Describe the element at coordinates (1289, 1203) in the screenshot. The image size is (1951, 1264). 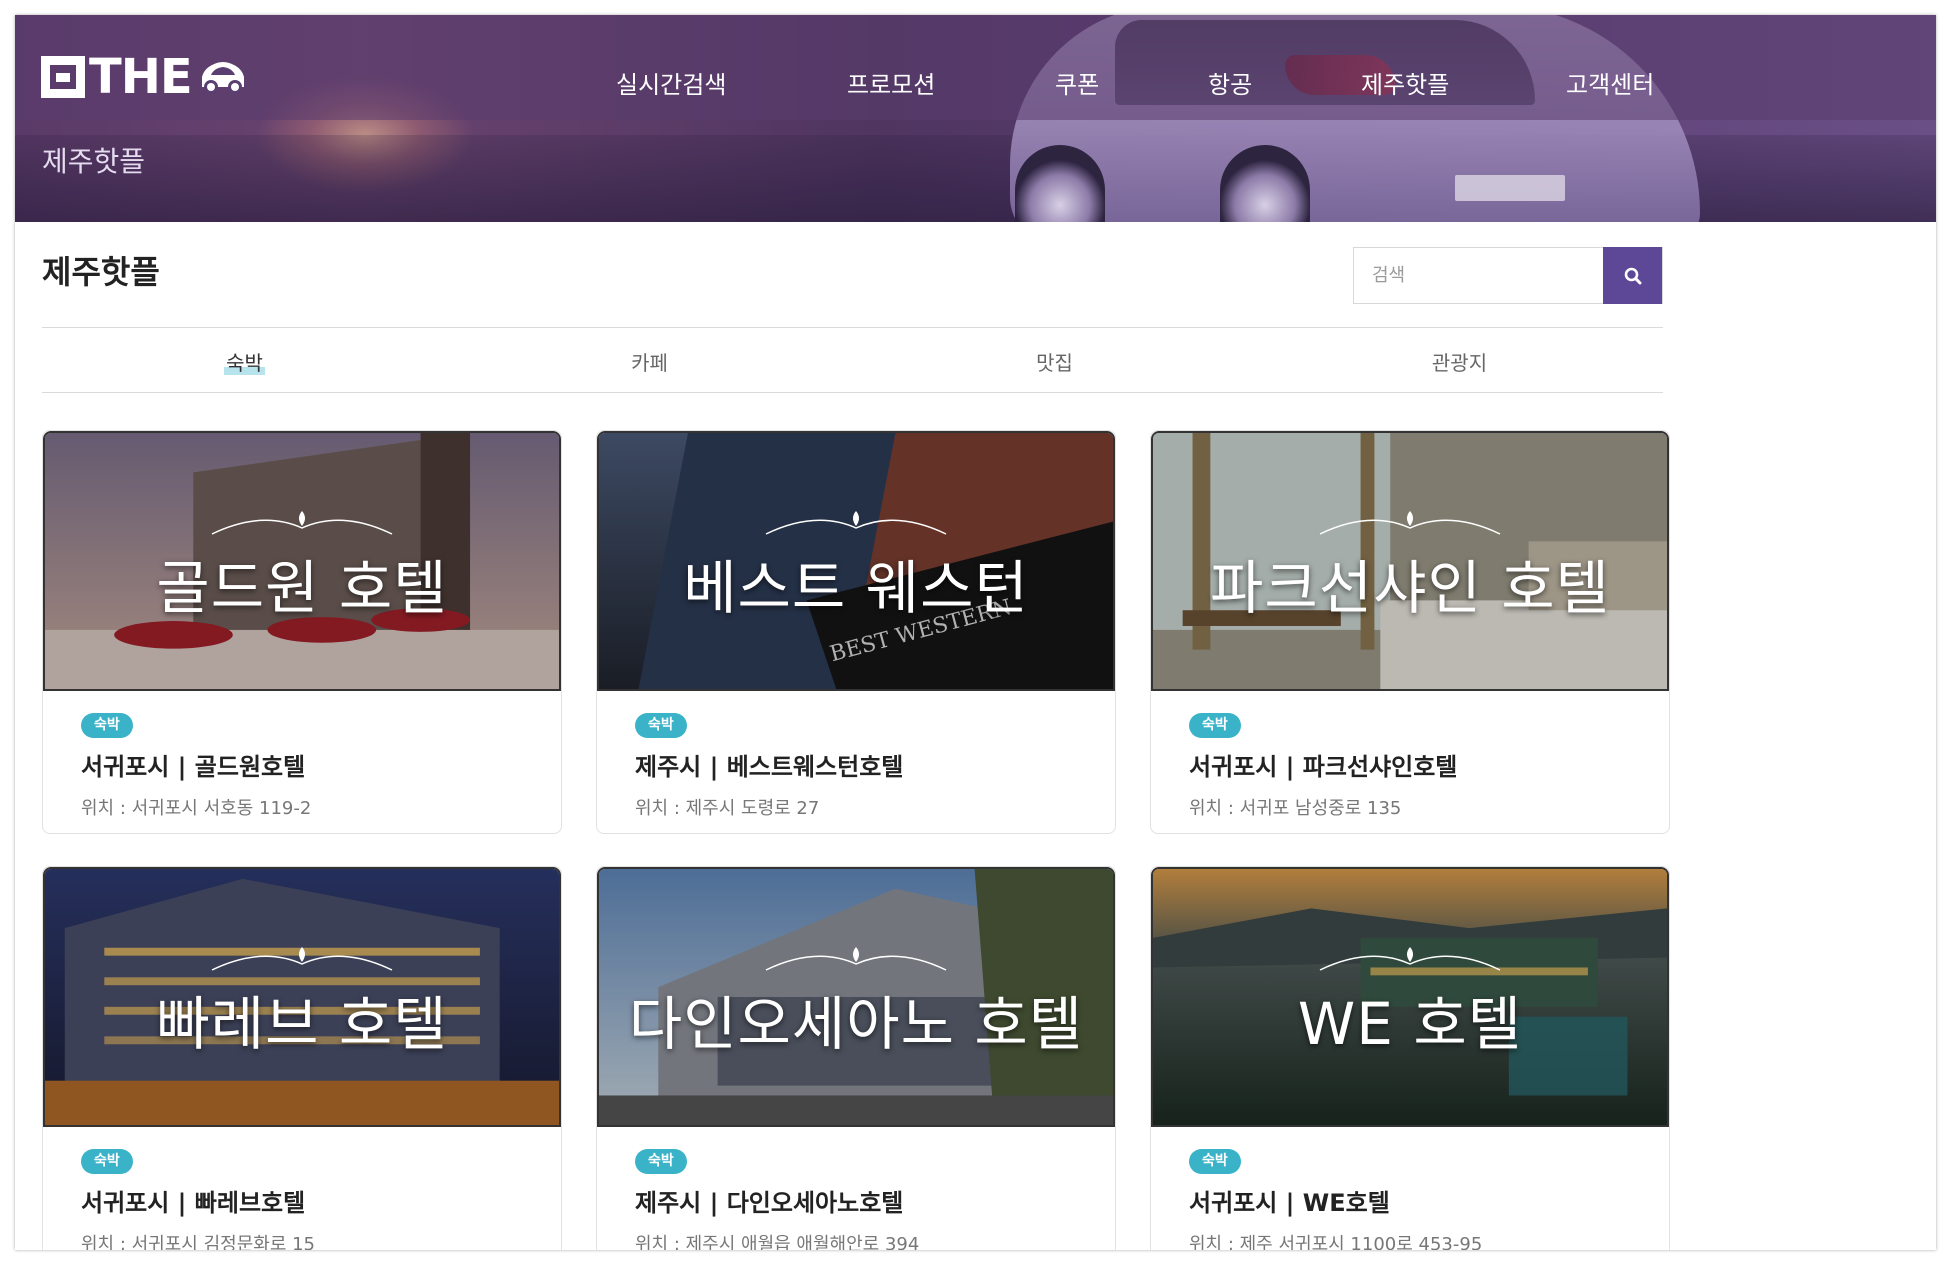
I see `hotel-title: 서귀포시 | WE호텔` at that location.